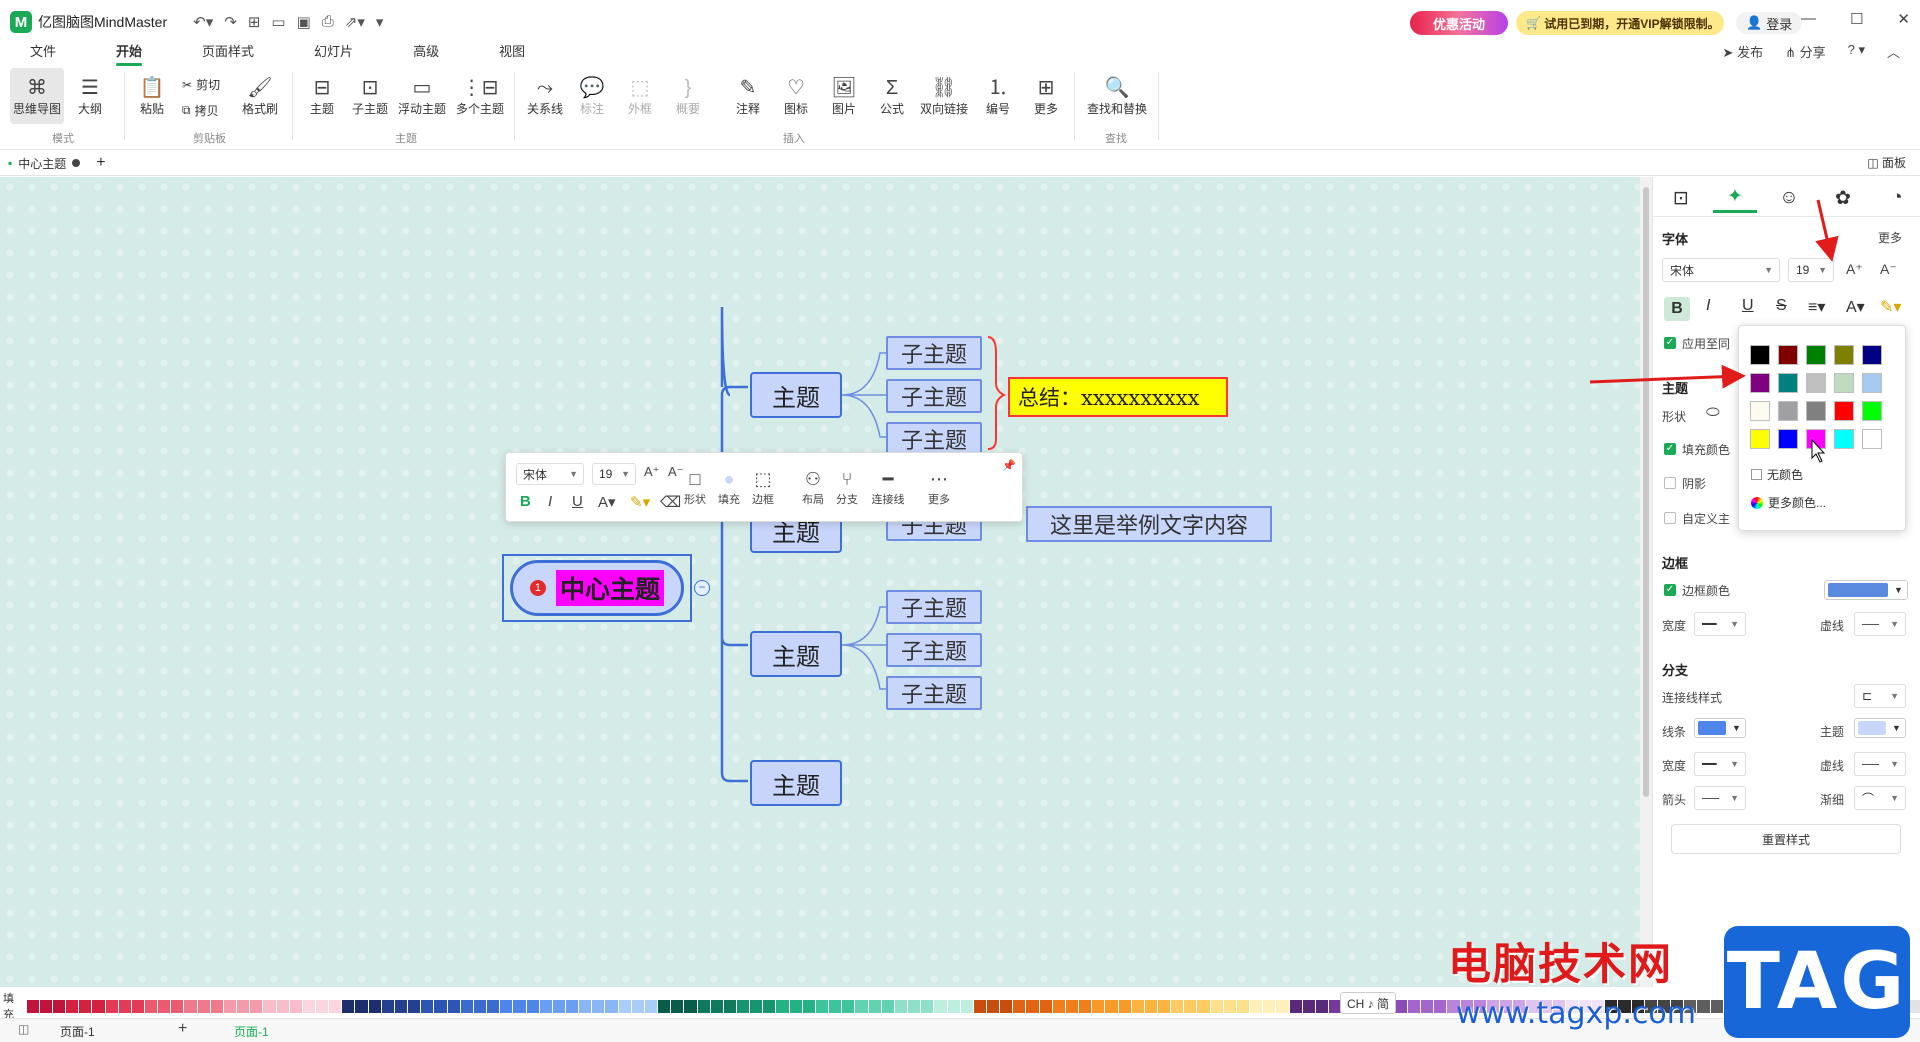 The height and width of the screenshot is (1042, 1920). Describe the element at coordinates (597, 588) in the screenshot. I see `central-topic: 1 中心主题` at that location.